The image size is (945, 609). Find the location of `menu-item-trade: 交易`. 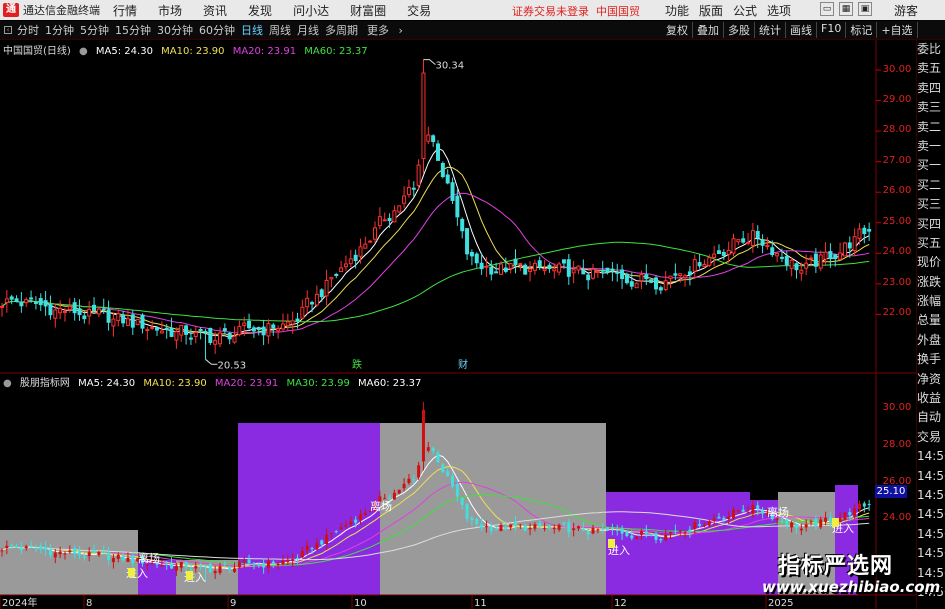

menu-item-trade: 交易 is located at coordinates (419, 10).